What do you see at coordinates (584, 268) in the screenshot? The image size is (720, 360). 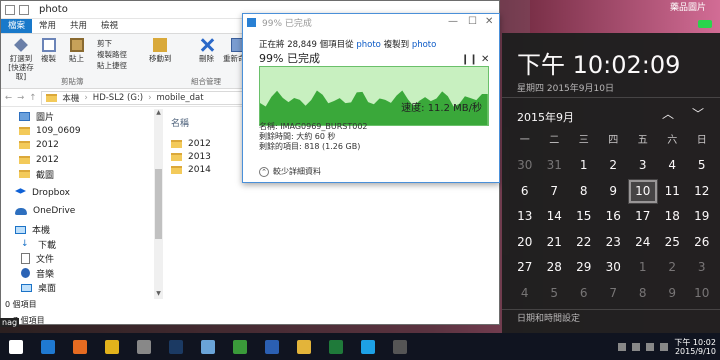 I see `calendar-day: 29` at bounding box center [584, 268].